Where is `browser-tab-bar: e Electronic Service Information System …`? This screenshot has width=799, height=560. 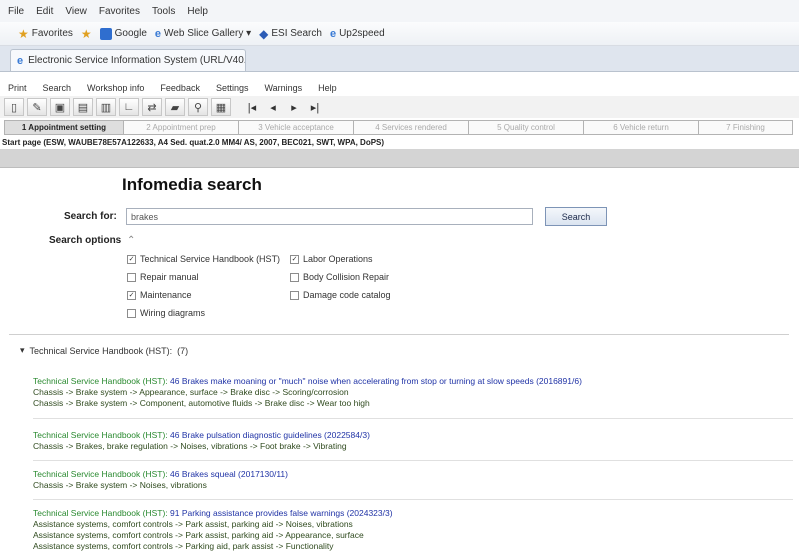 browser-tab-bar: e Electronic Service Information System … is located at coordinates (399, 59).